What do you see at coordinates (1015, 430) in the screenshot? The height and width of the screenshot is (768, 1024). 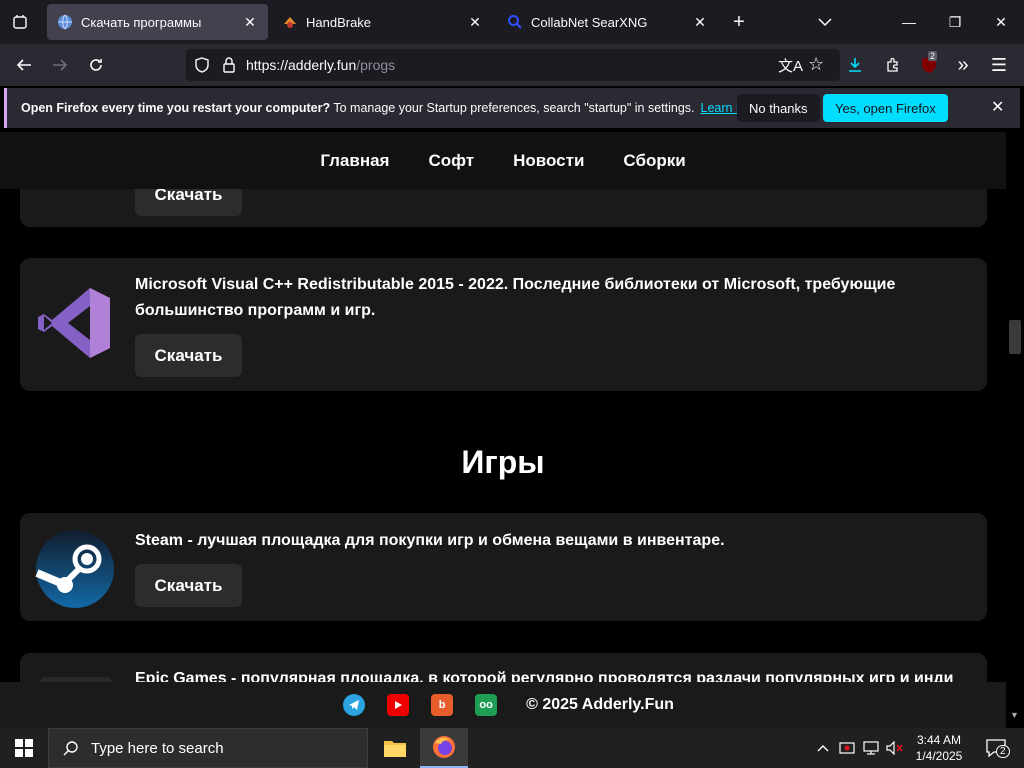 I see `scrollbar: ▼` at bounding box center [1015, 430].